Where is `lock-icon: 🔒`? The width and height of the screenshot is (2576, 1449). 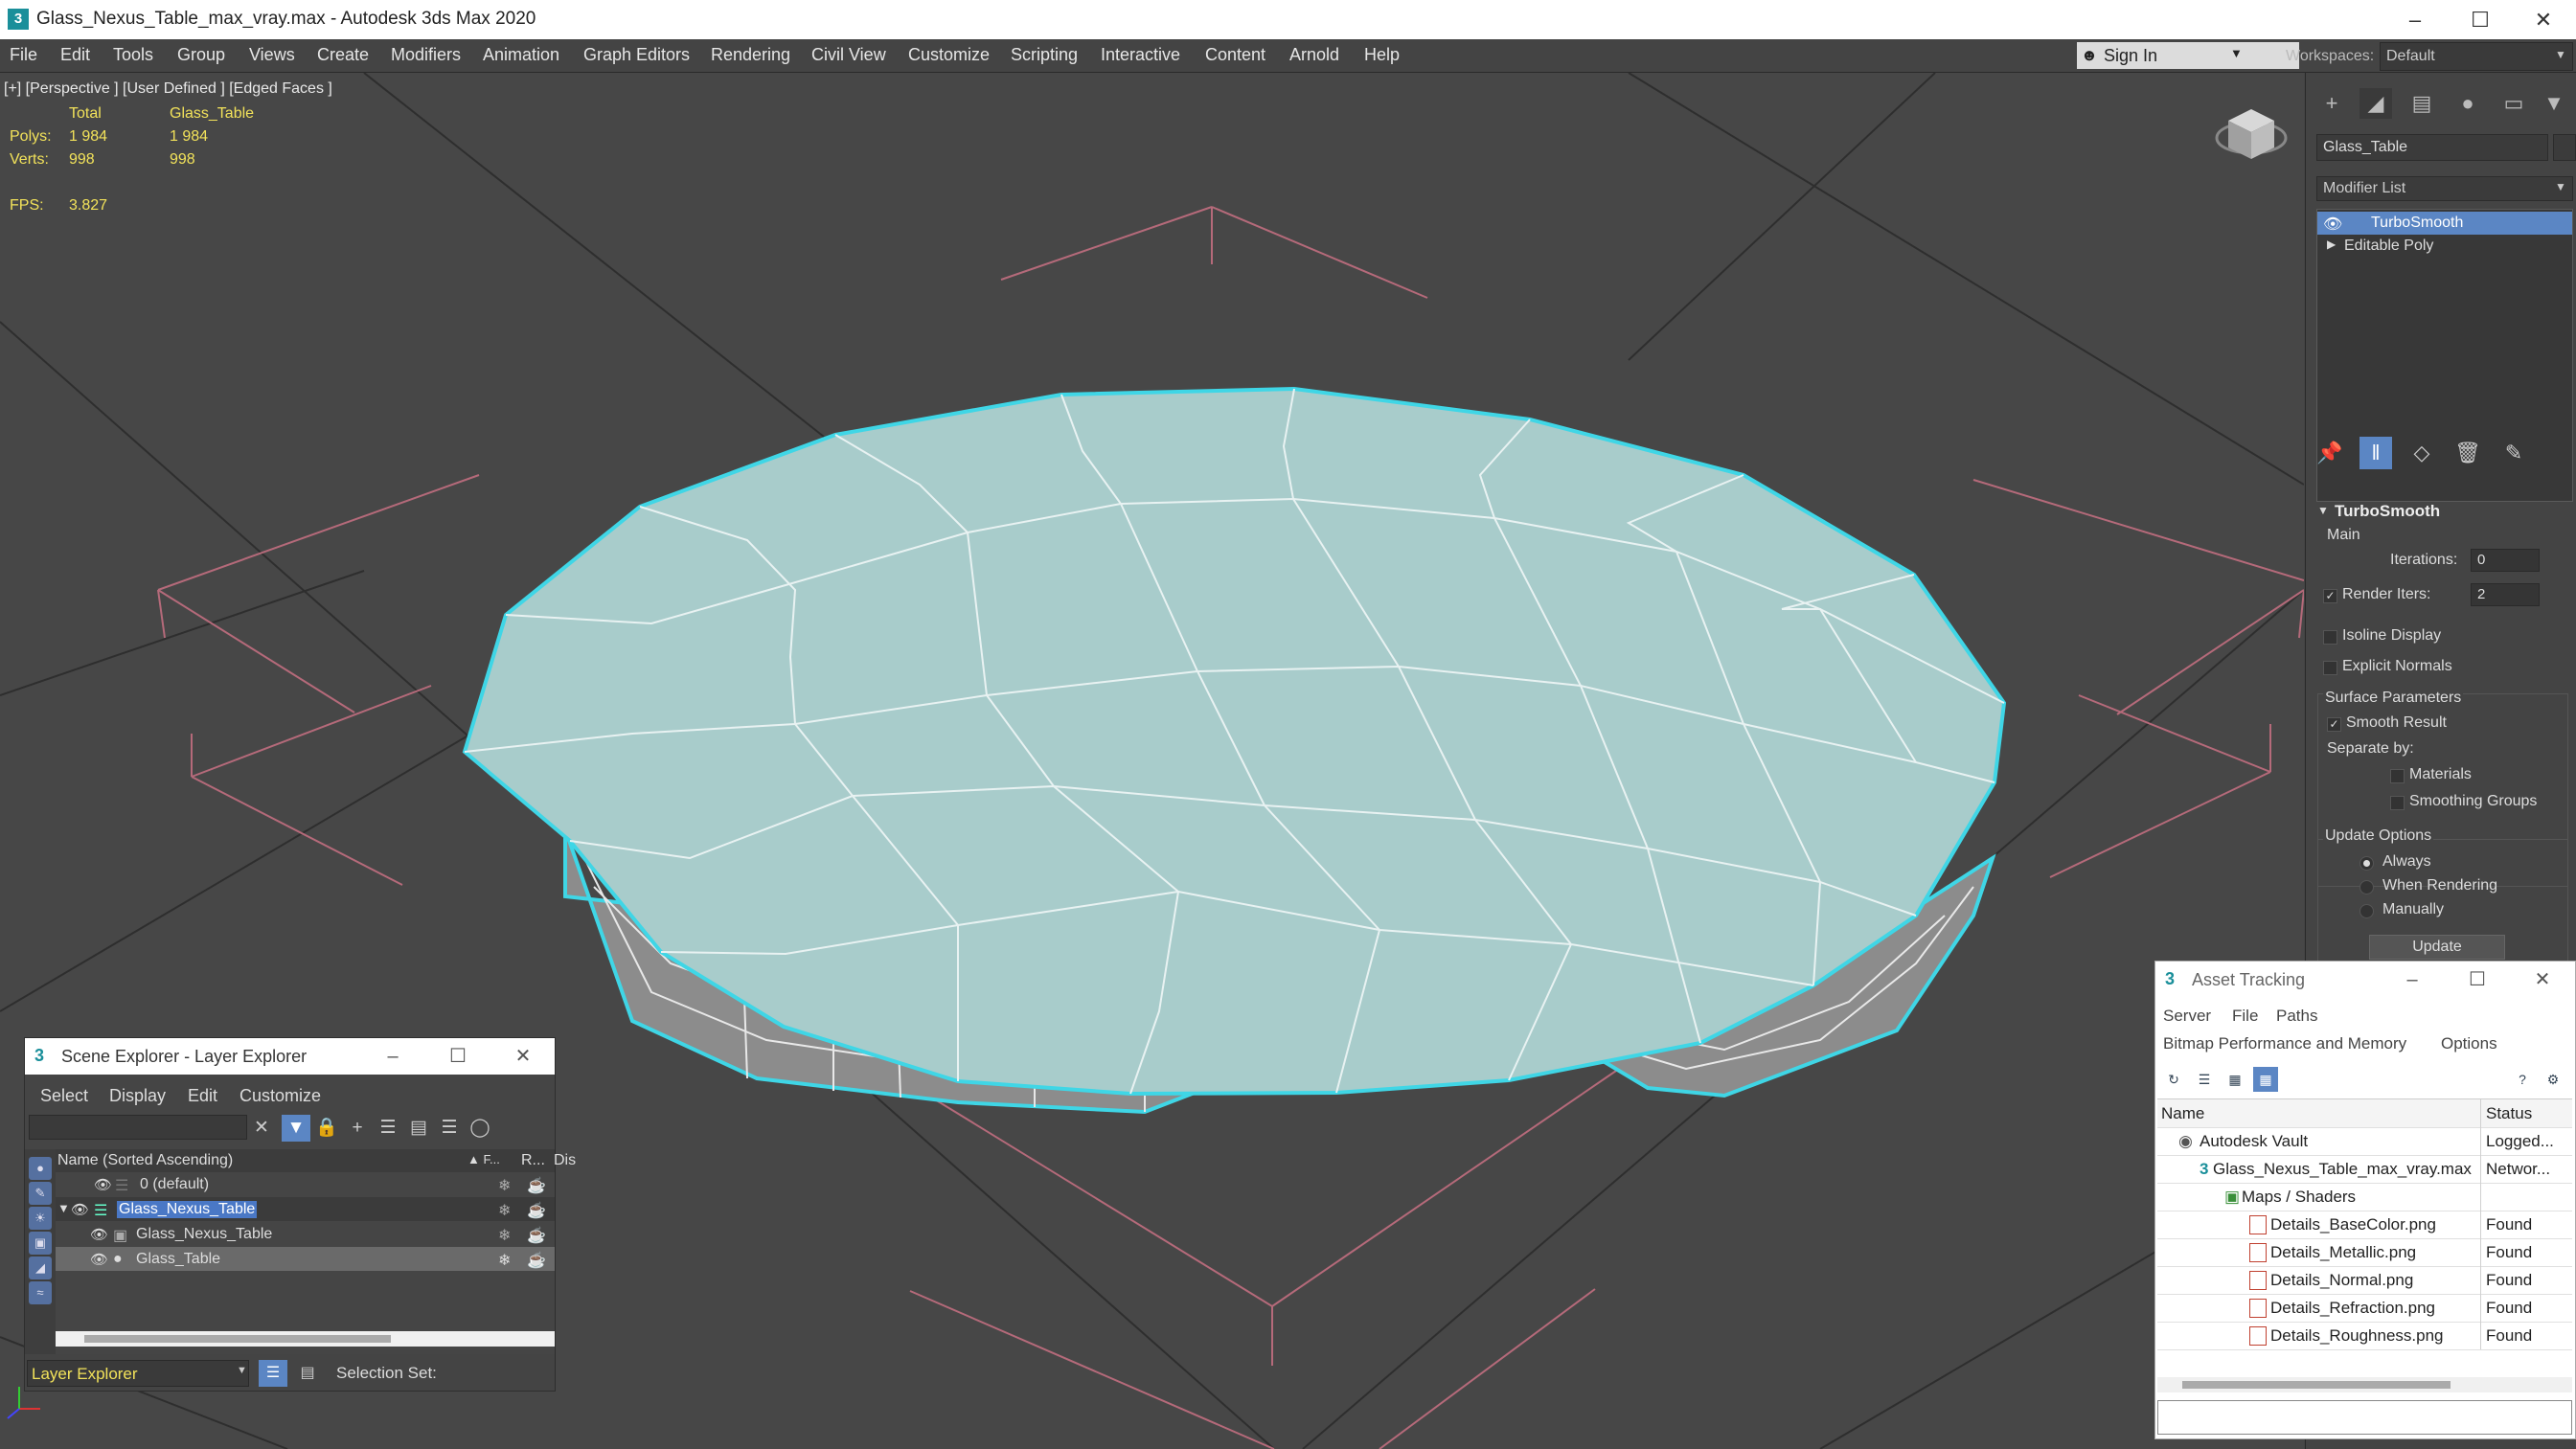
lock-icon: 🔒 is located at coordinates (327, 1128).